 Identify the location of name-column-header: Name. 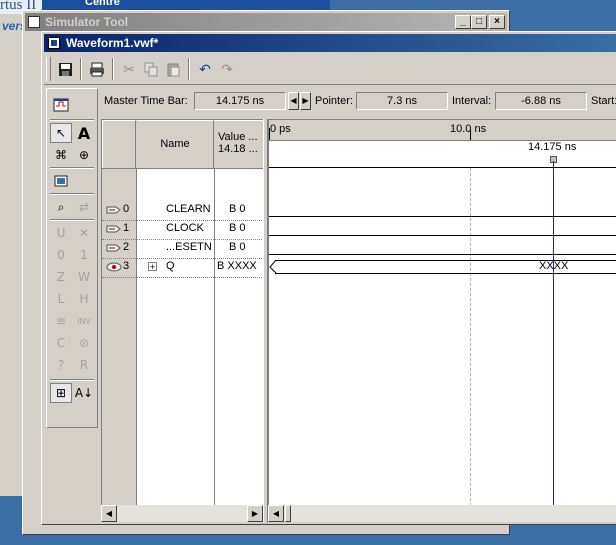
(175, 144).